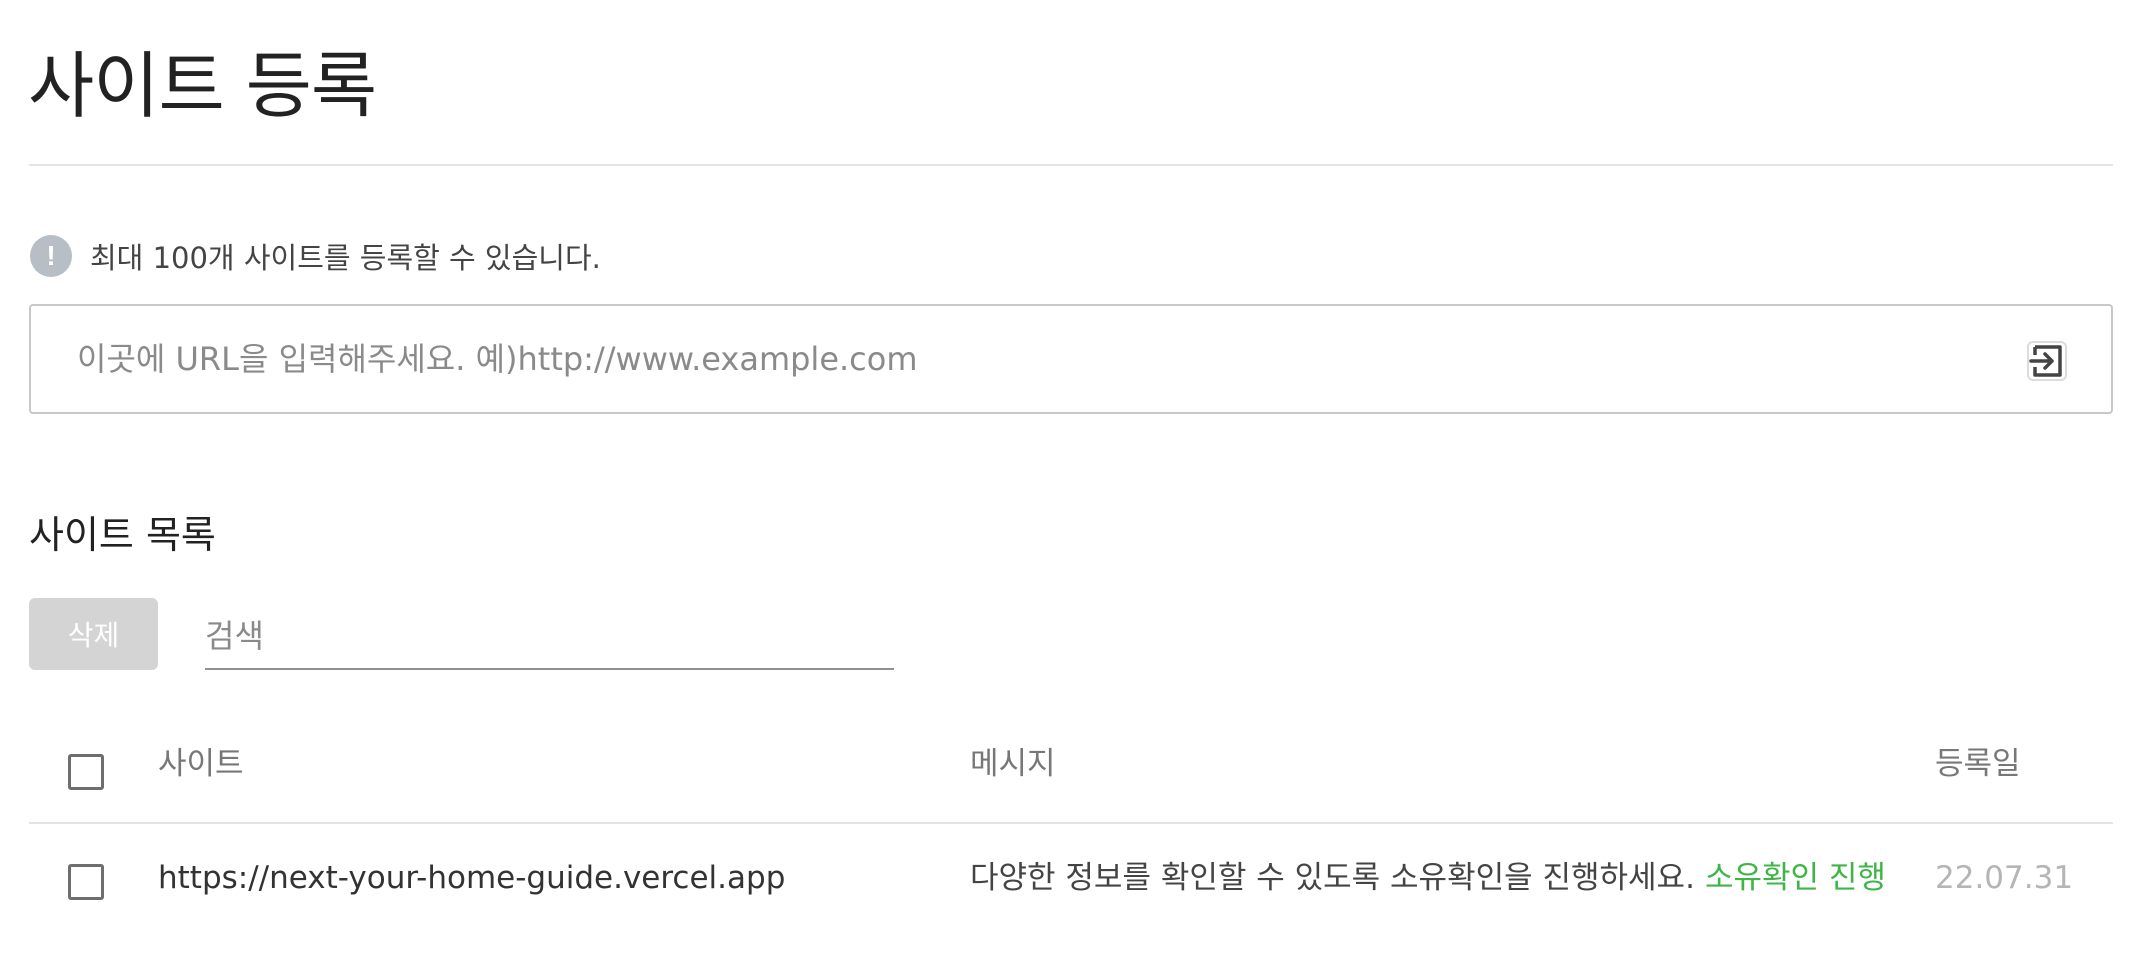 The image size is (2142, 960). I want to click on verify-ownership-link: 소유확인 진행, so click(1795, 878).